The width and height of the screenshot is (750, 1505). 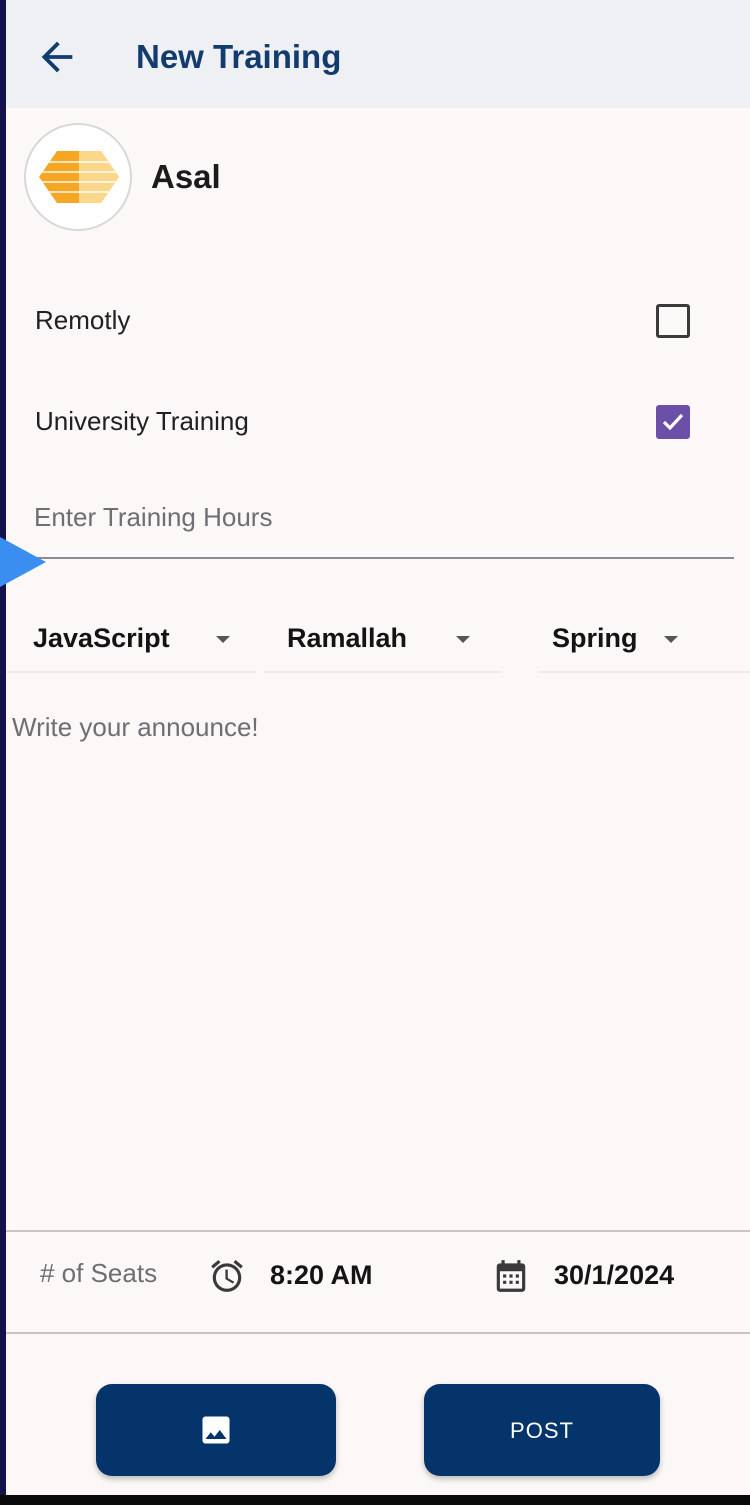 What do you see at coordinates (595, 638) in the screenshot?
I see `season-dropdown-value: Spring` at bounding box center [595, 638].